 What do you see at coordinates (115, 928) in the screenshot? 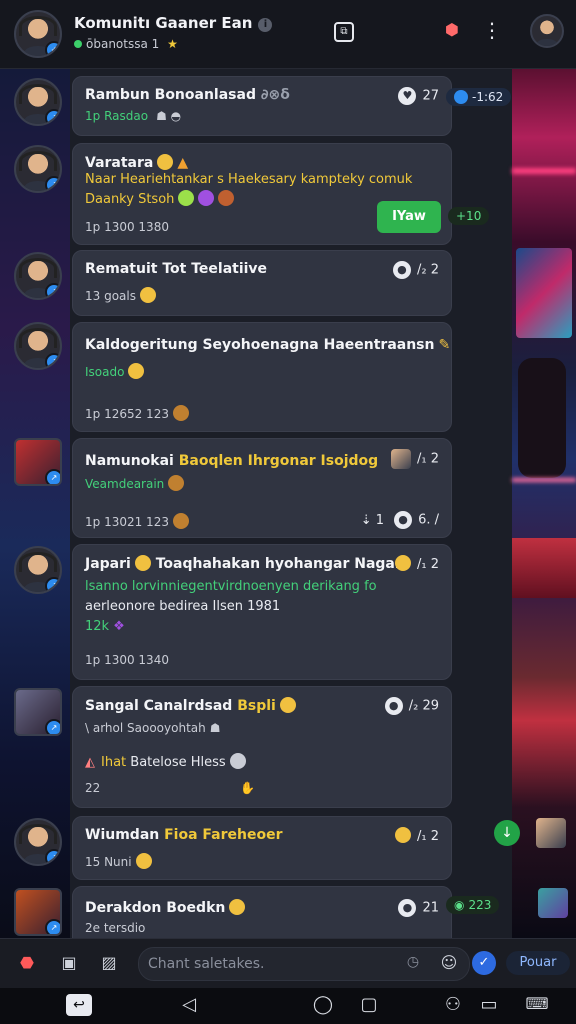
I see `message-sub: 2e tersdio` at bounding box center [115, 928].